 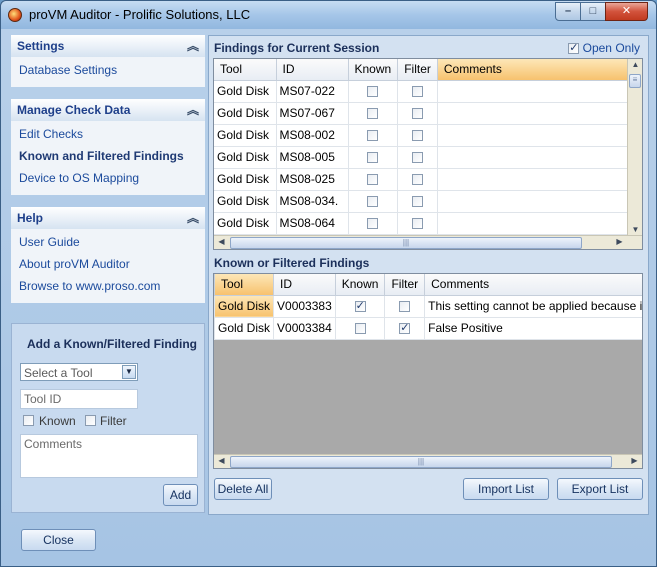 What do you see at coordinates (57, 421) in the screenshot?
I see `known-label: Known` at bounding box center [57, 421].